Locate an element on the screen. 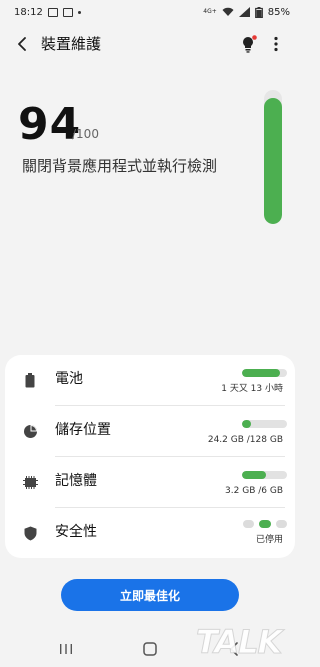 The width and height of the screenshot is (320, 667). security-label: 安全性 is located at coordinates (76, 532).